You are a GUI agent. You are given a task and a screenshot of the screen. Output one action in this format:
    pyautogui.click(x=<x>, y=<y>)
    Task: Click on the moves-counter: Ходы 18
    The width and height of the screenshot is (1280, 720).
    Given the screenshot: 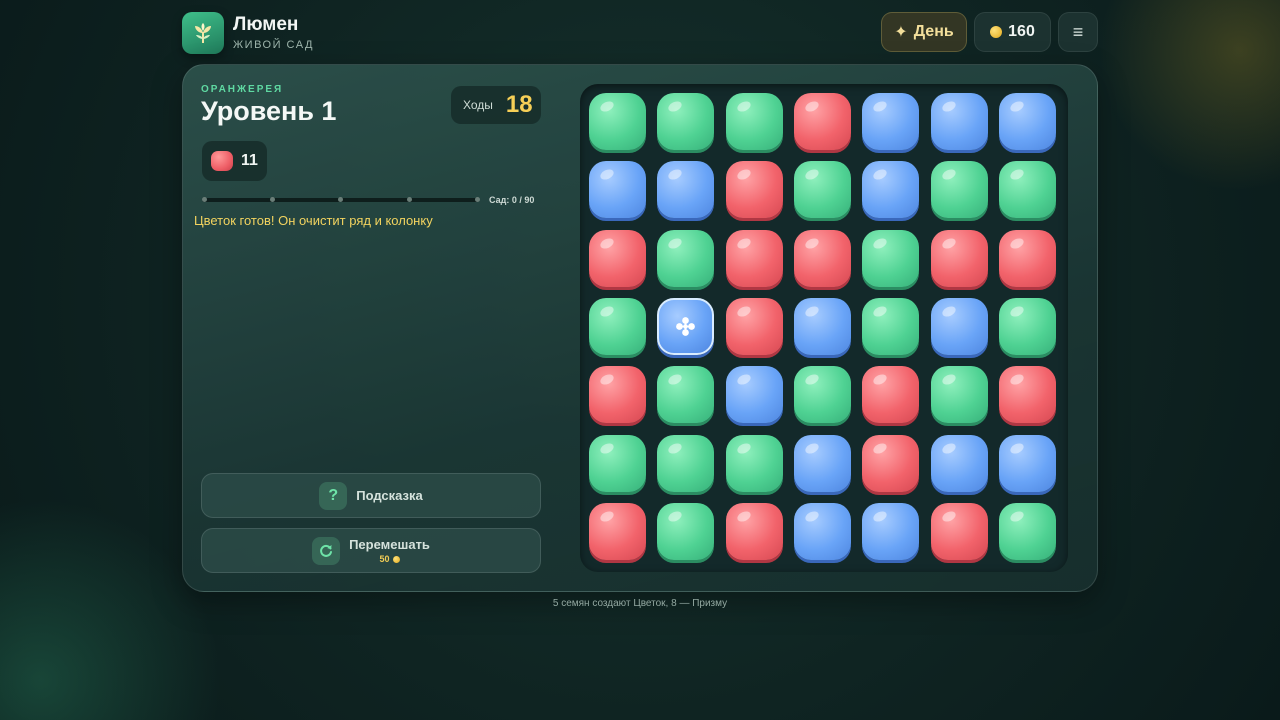 What is the action you would take?
    pyautogui.click(x=496, y=105)
    